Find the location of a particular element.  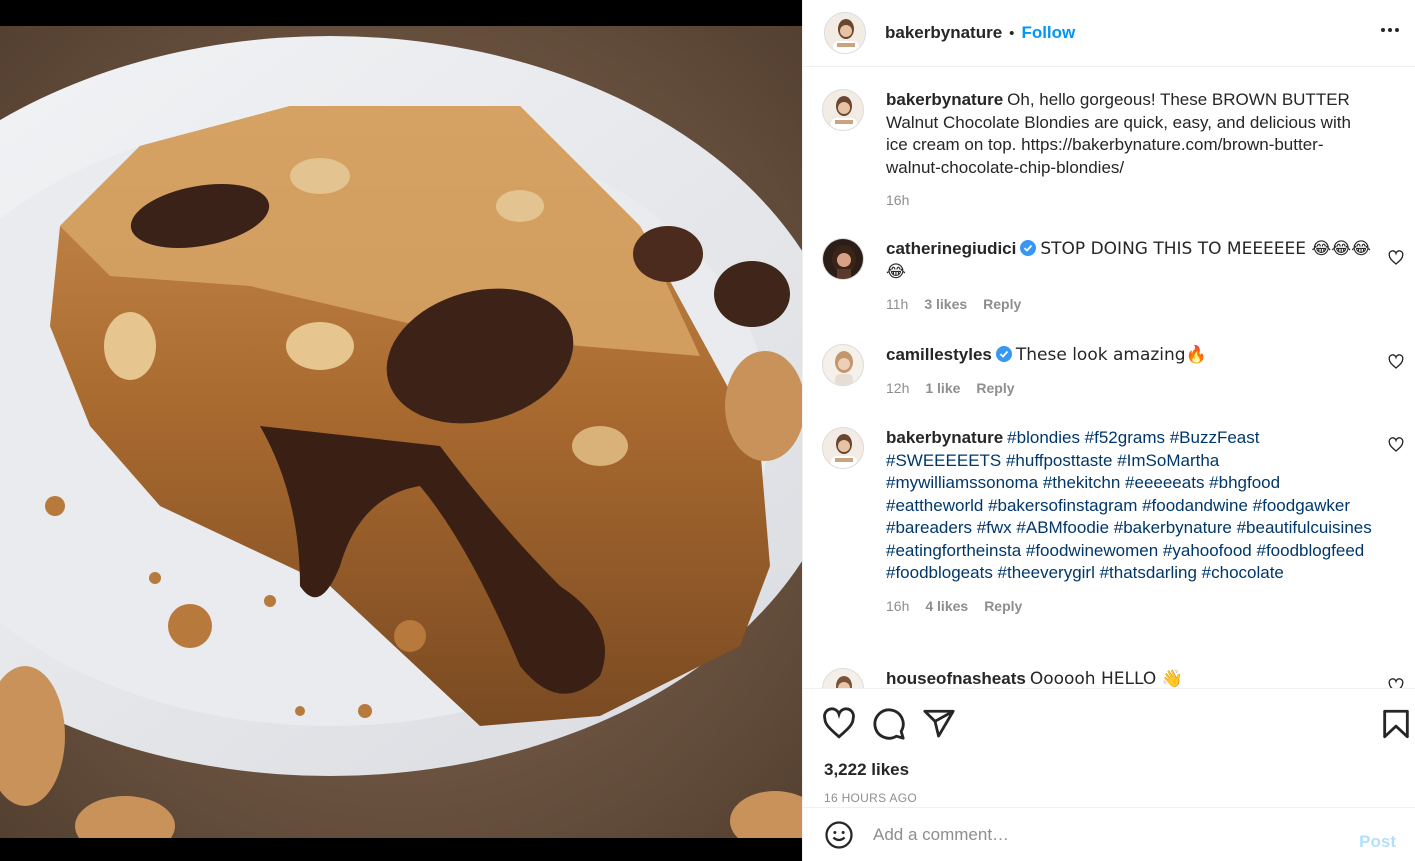

comment-username: camillestyles is located at coordinates (939, 354).